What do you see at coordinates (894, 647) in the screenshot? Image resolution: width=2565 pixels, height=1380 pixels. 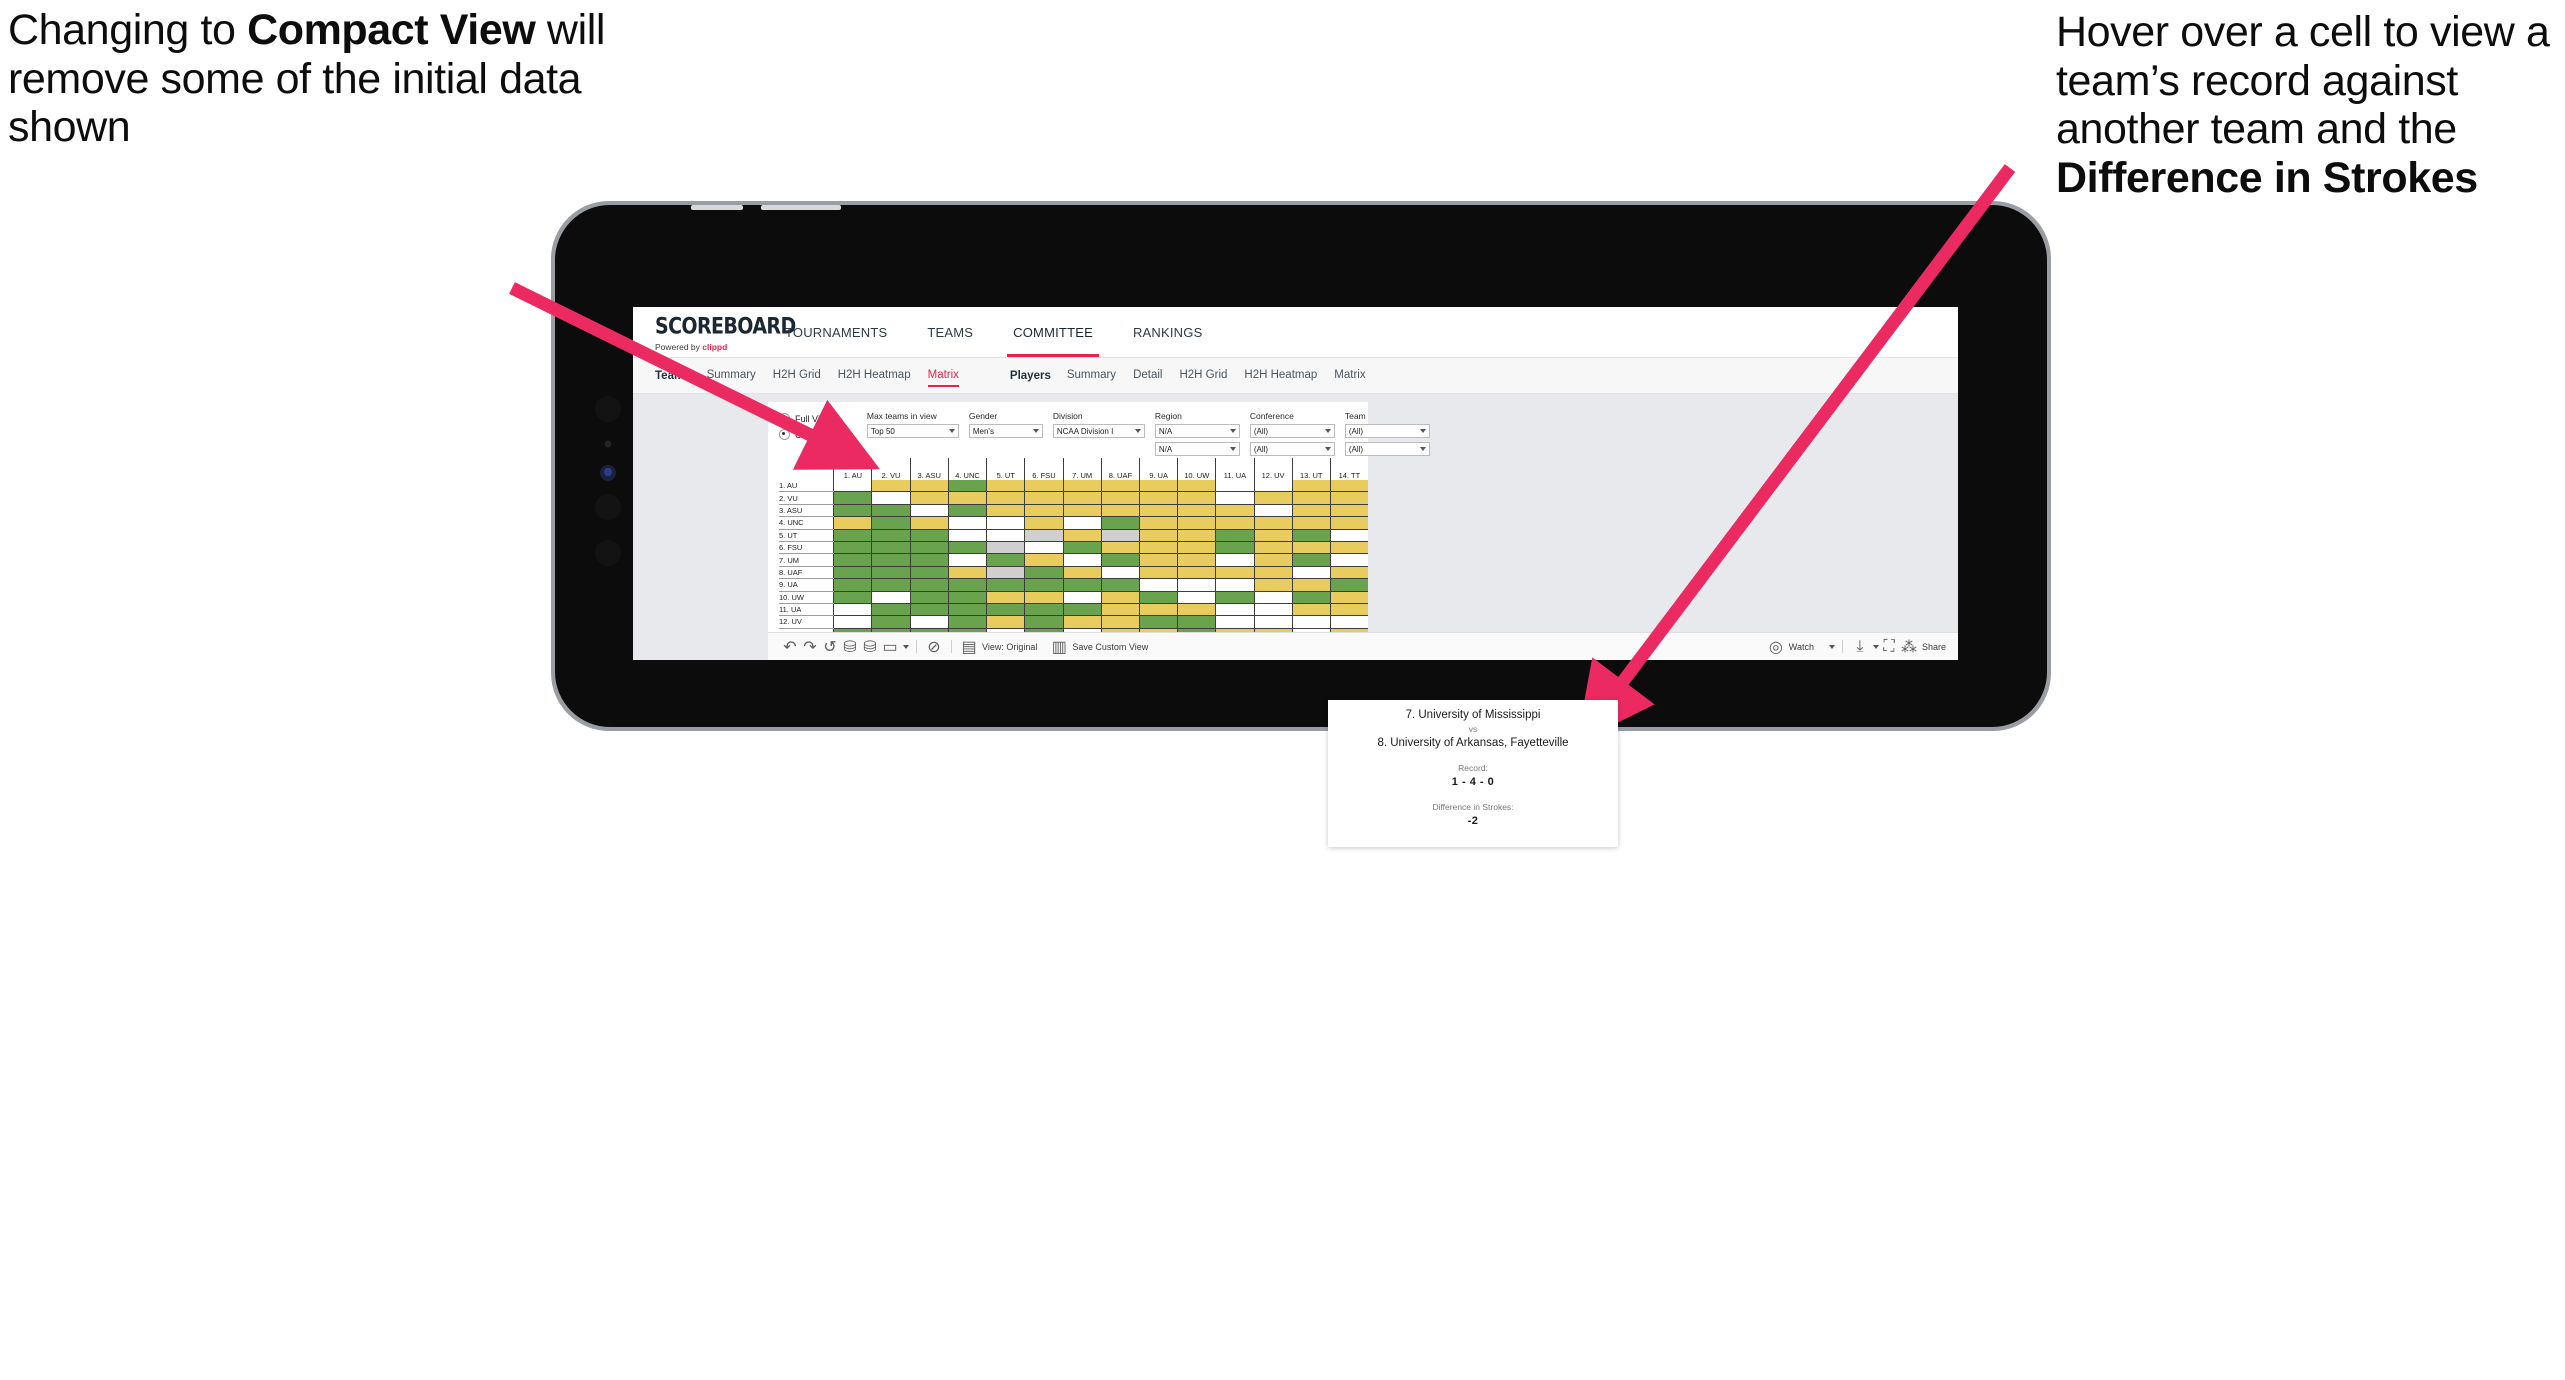 I see `toolbar-zoom-select-button: ▭` at bounding box center [894, 647].